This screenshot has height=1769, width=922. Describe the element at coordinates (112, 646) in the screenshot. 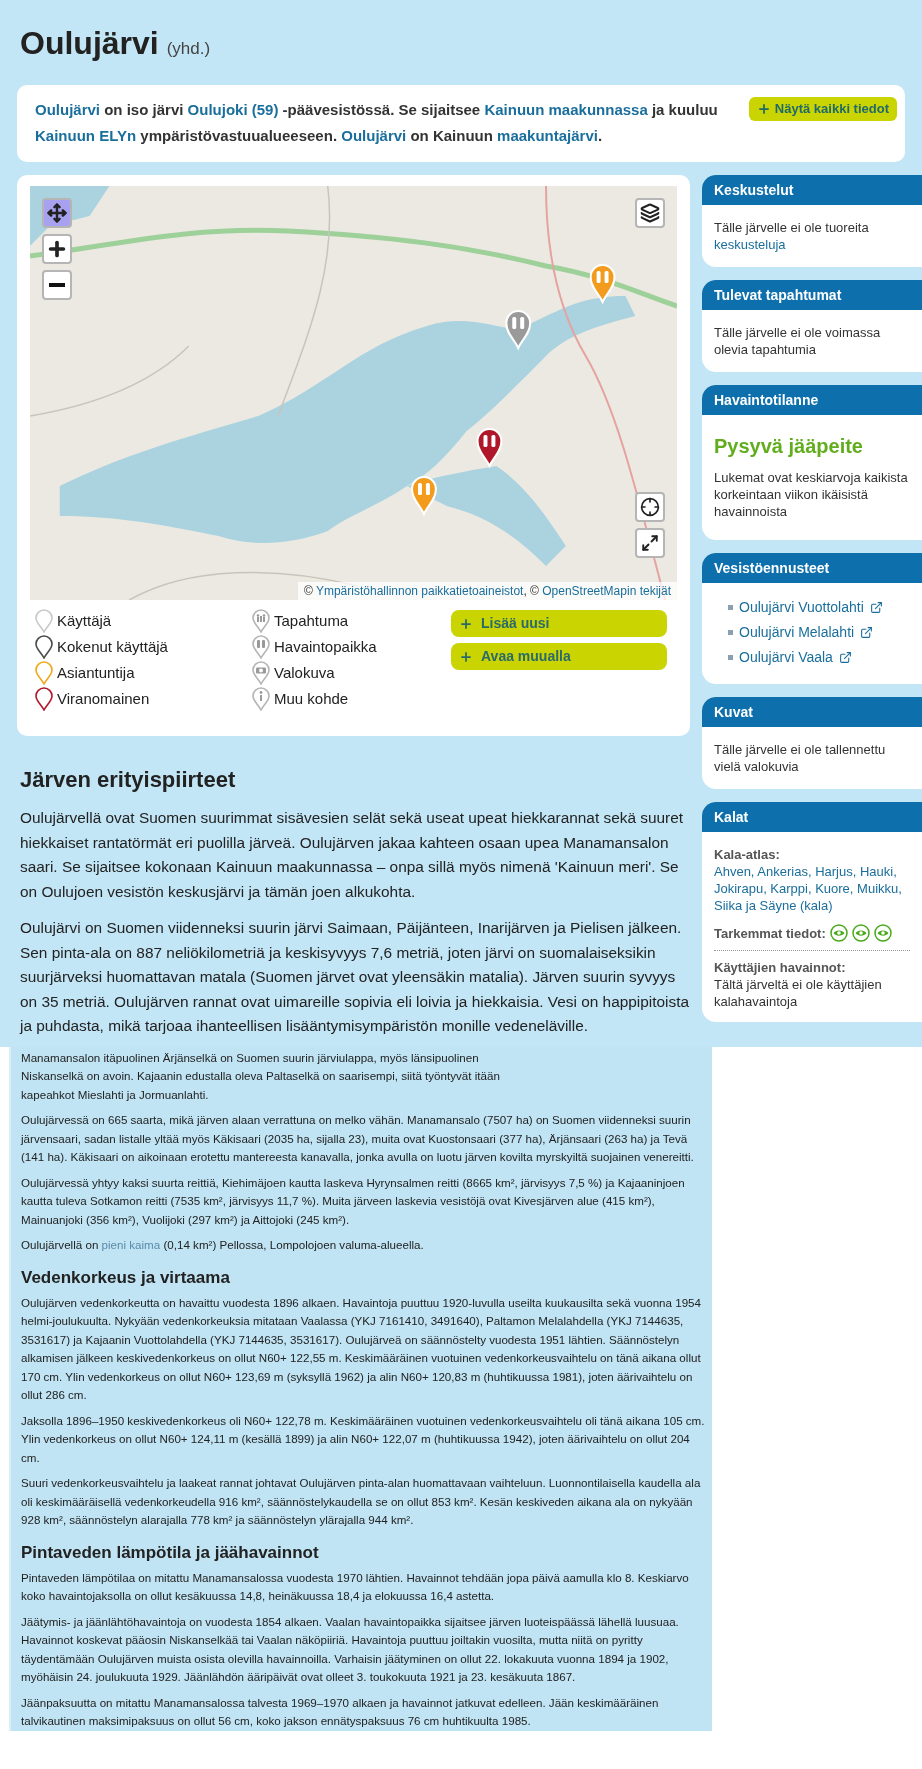

I see `legend-label: Kokenut käyttäjä` at that location.